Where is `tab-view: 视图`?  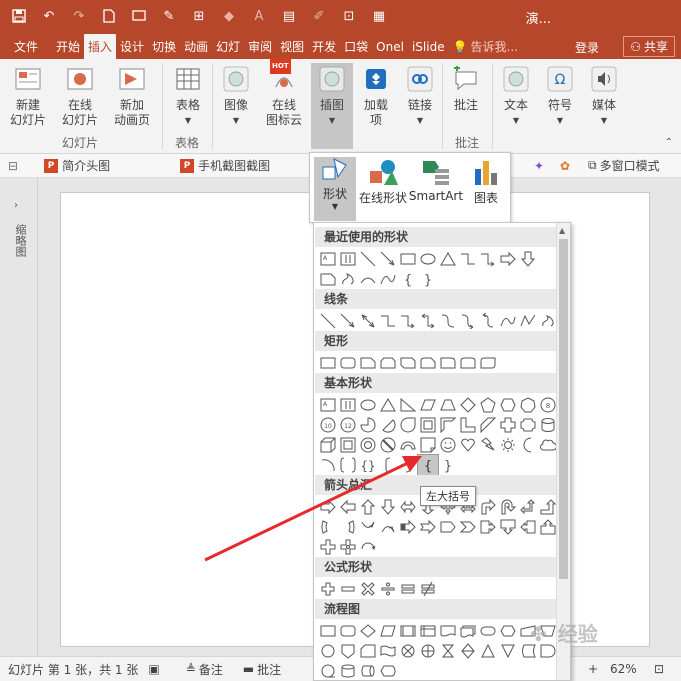 tab-view: 视图 is located at coordinates (292, 46).